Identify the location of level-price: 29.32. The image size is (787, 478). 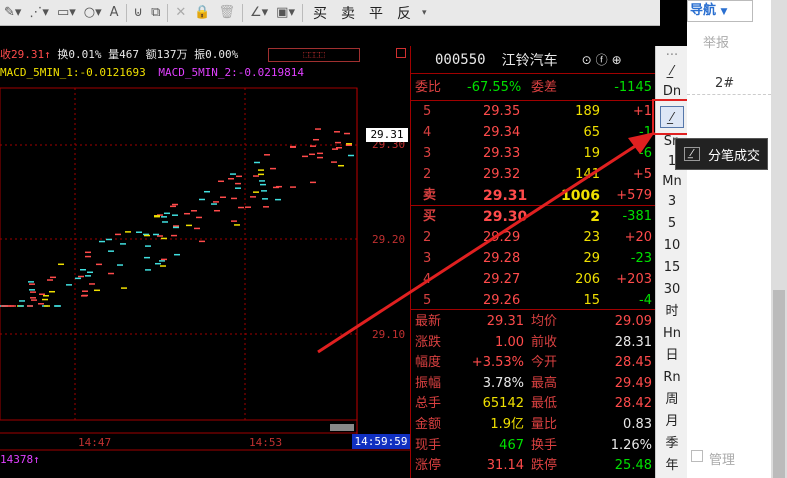
(502, 174).